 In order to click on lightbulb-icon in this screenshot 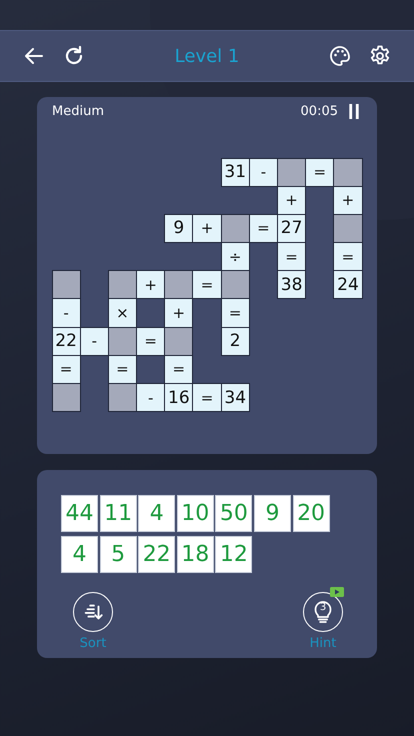, I will do `click(323, 612)`.